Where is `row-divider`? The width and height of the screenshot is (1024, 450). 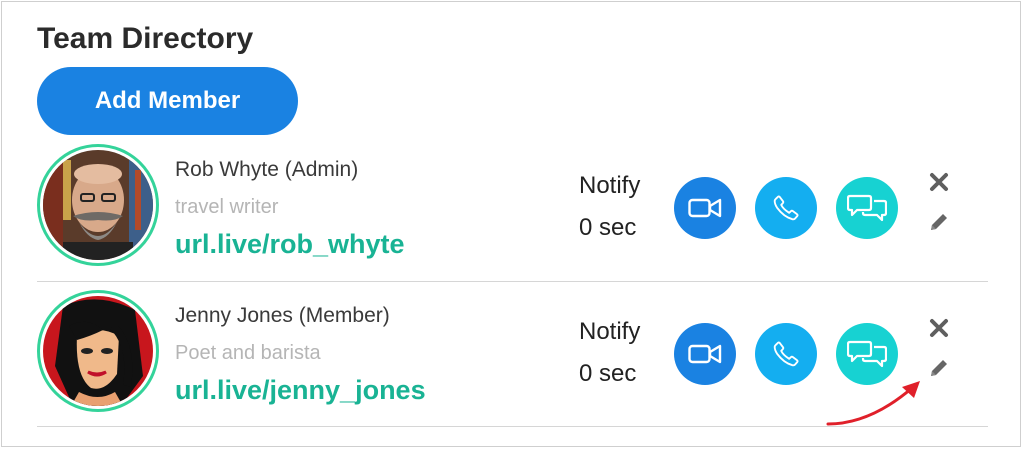
row-divider is located at coordinates (512, 281).